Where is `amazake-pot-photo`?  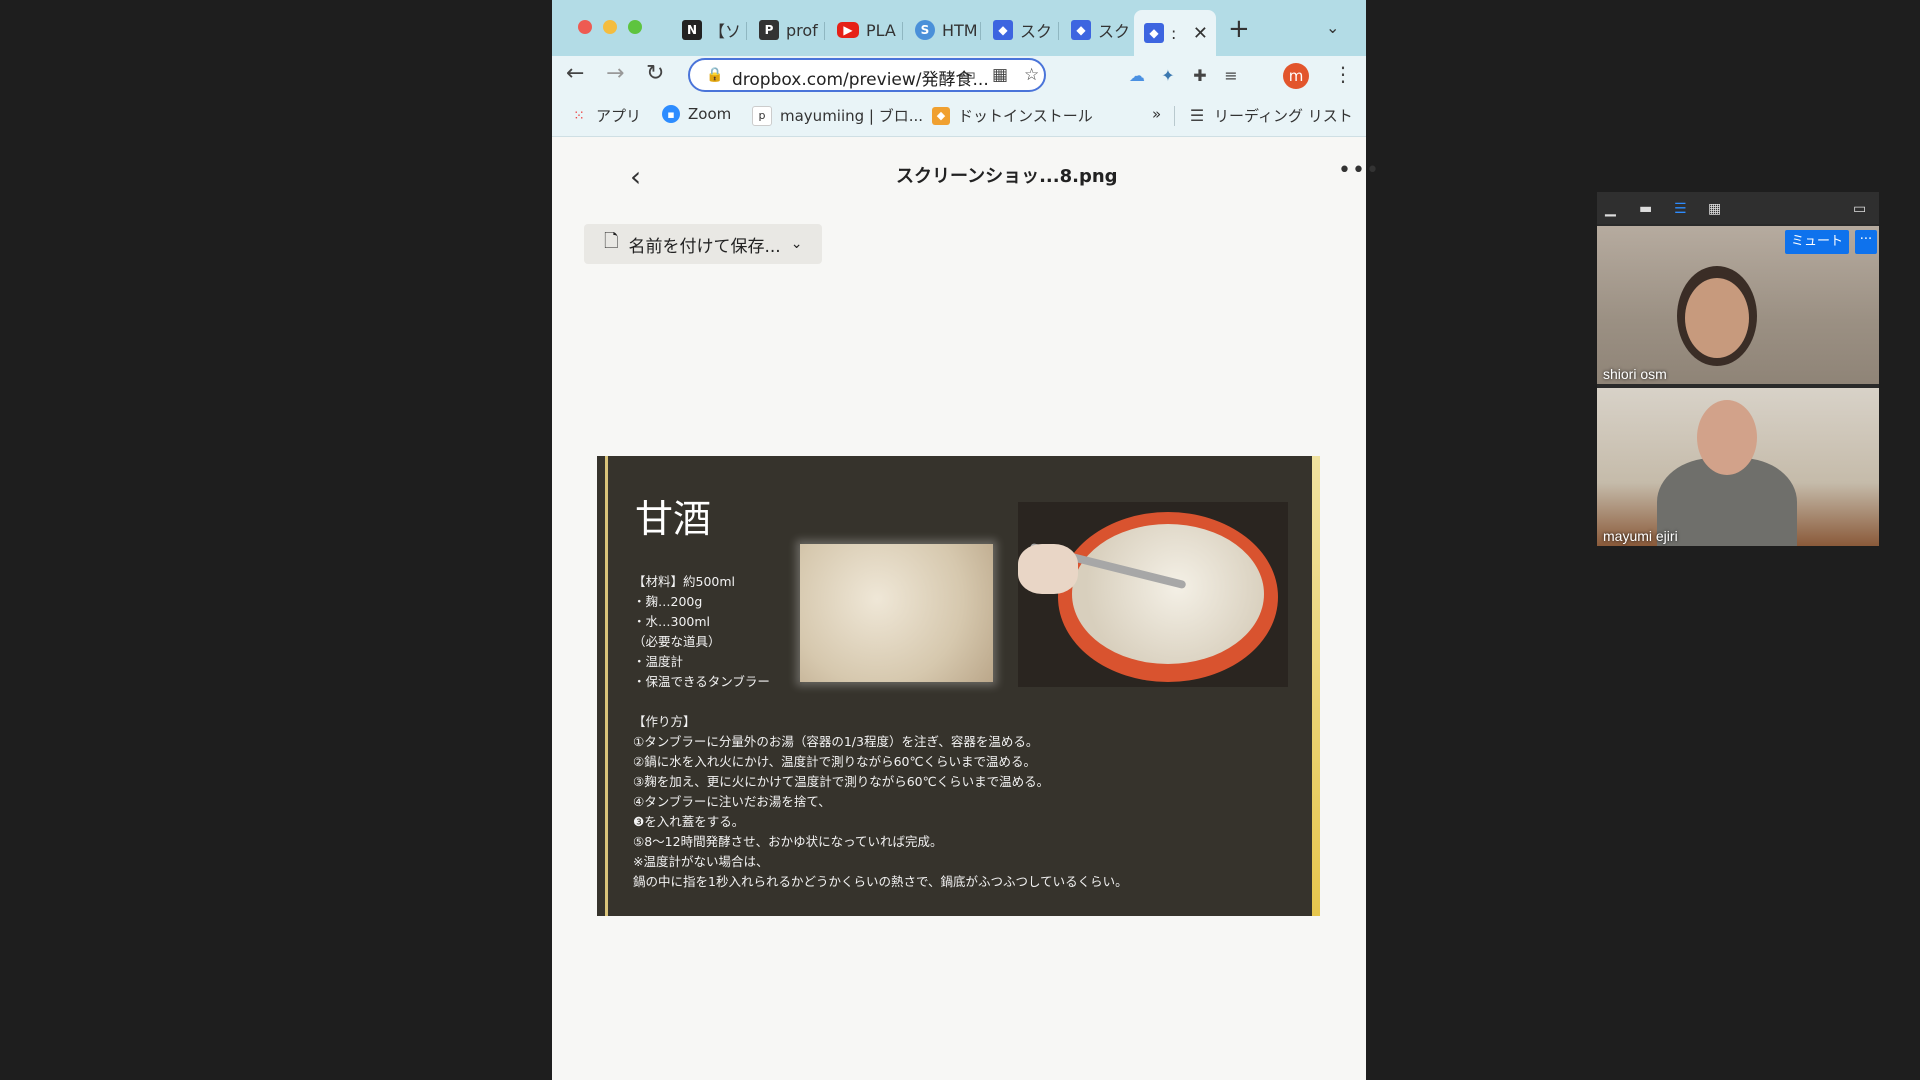
amazake-pot-photo is located at coordinates (1153, 594).